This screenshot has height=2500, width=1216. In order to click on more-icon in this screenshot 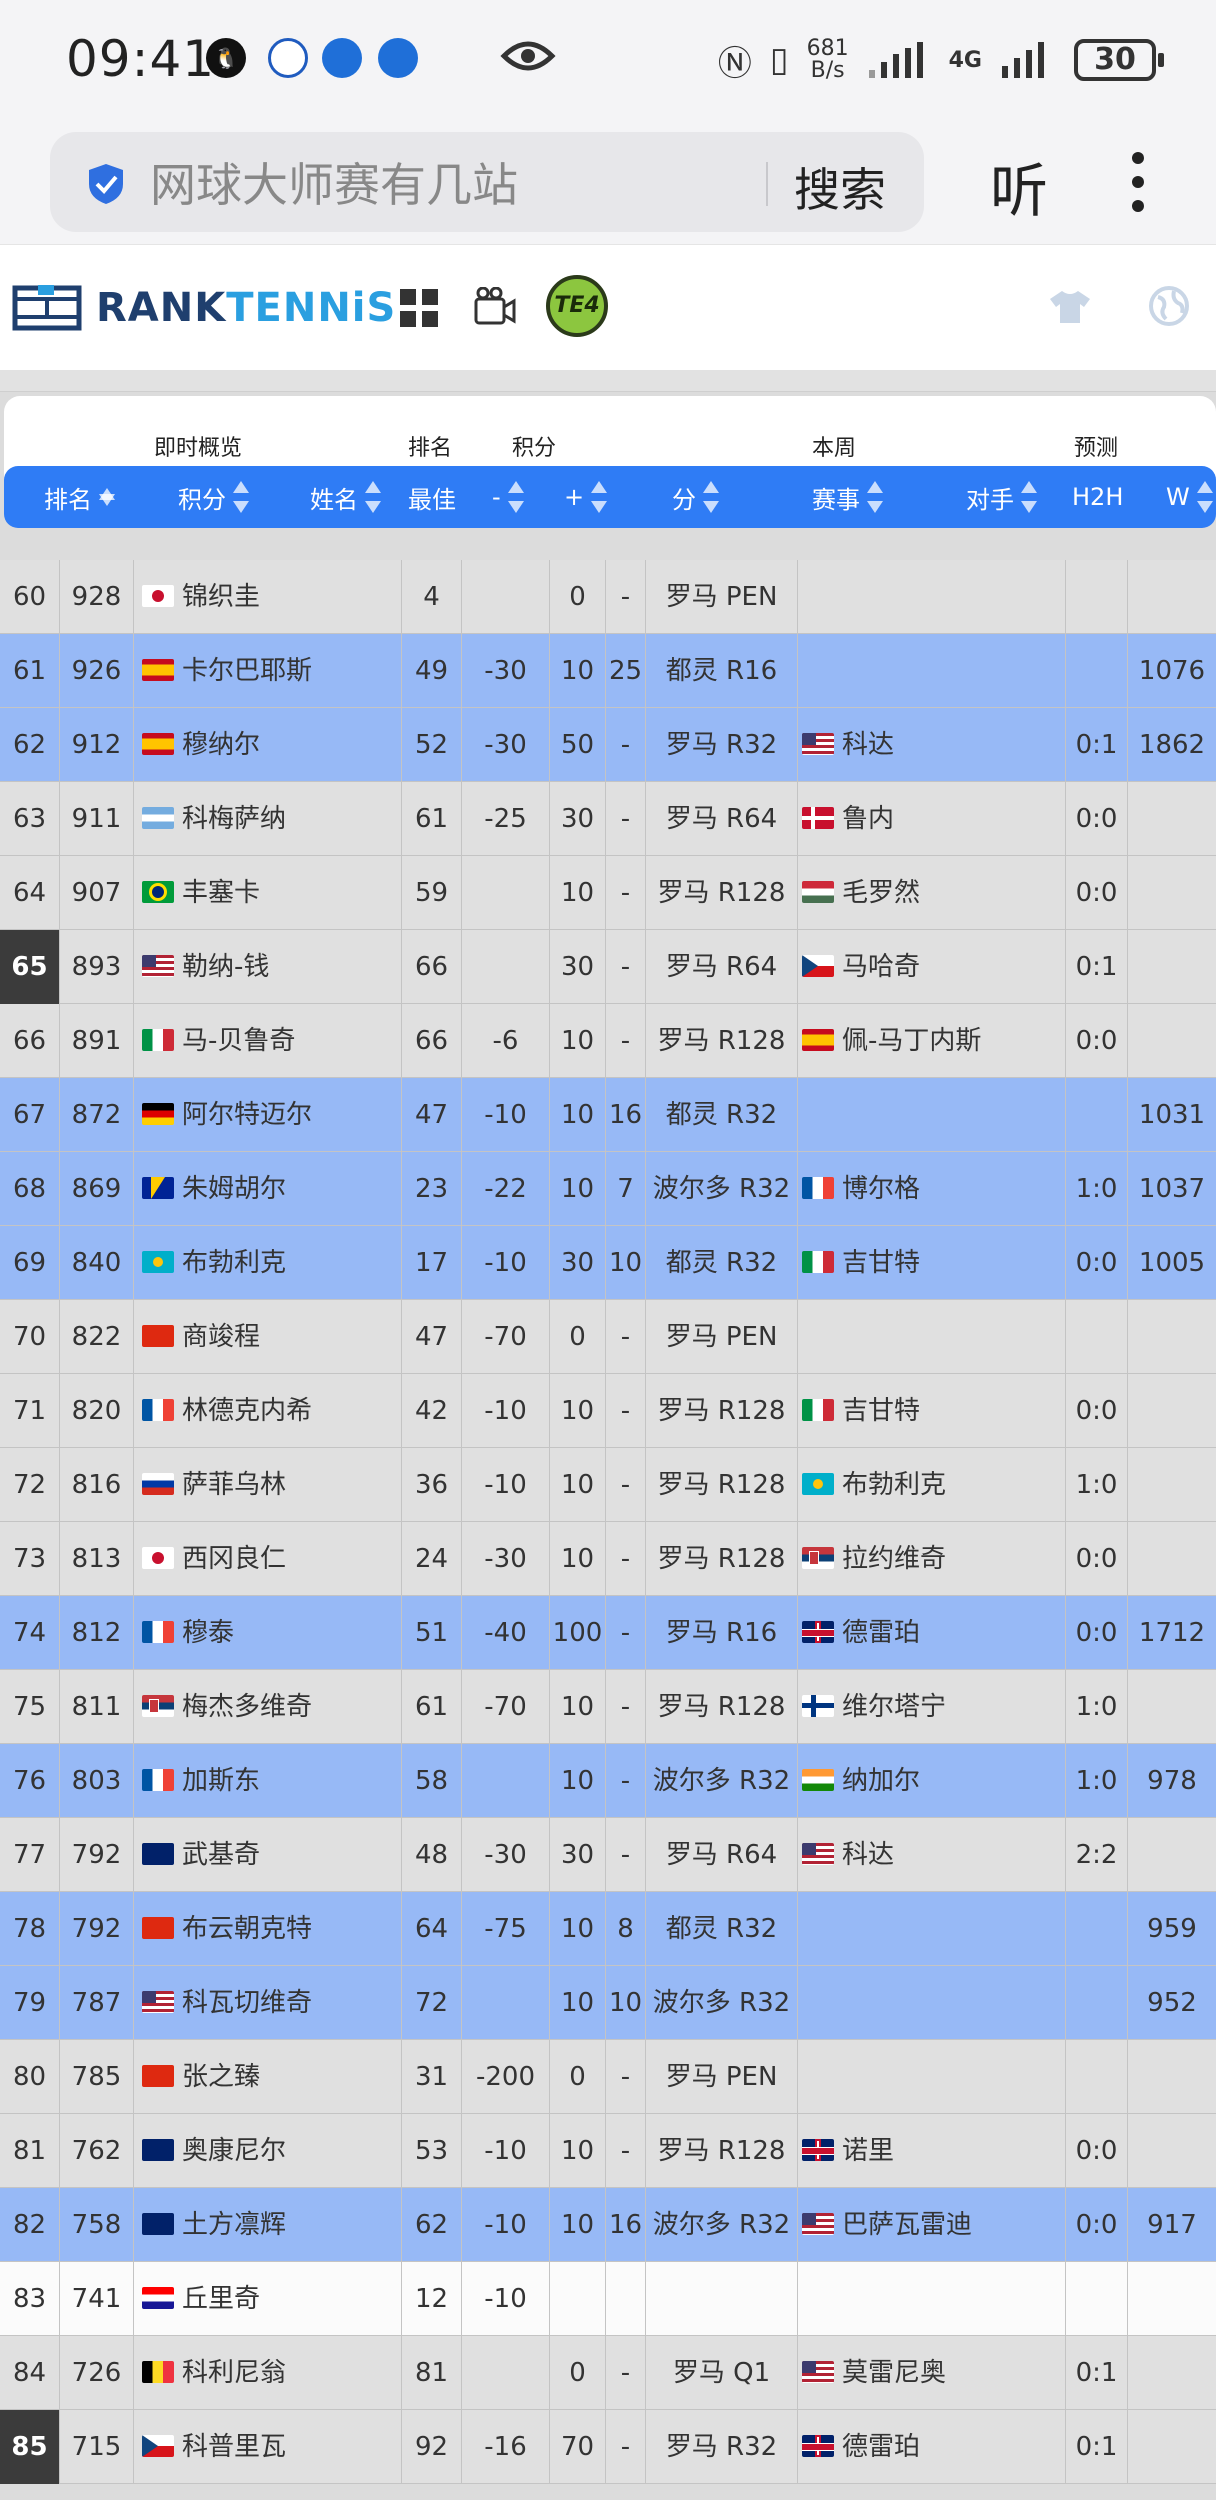, I will do `click(1138, 182)`.